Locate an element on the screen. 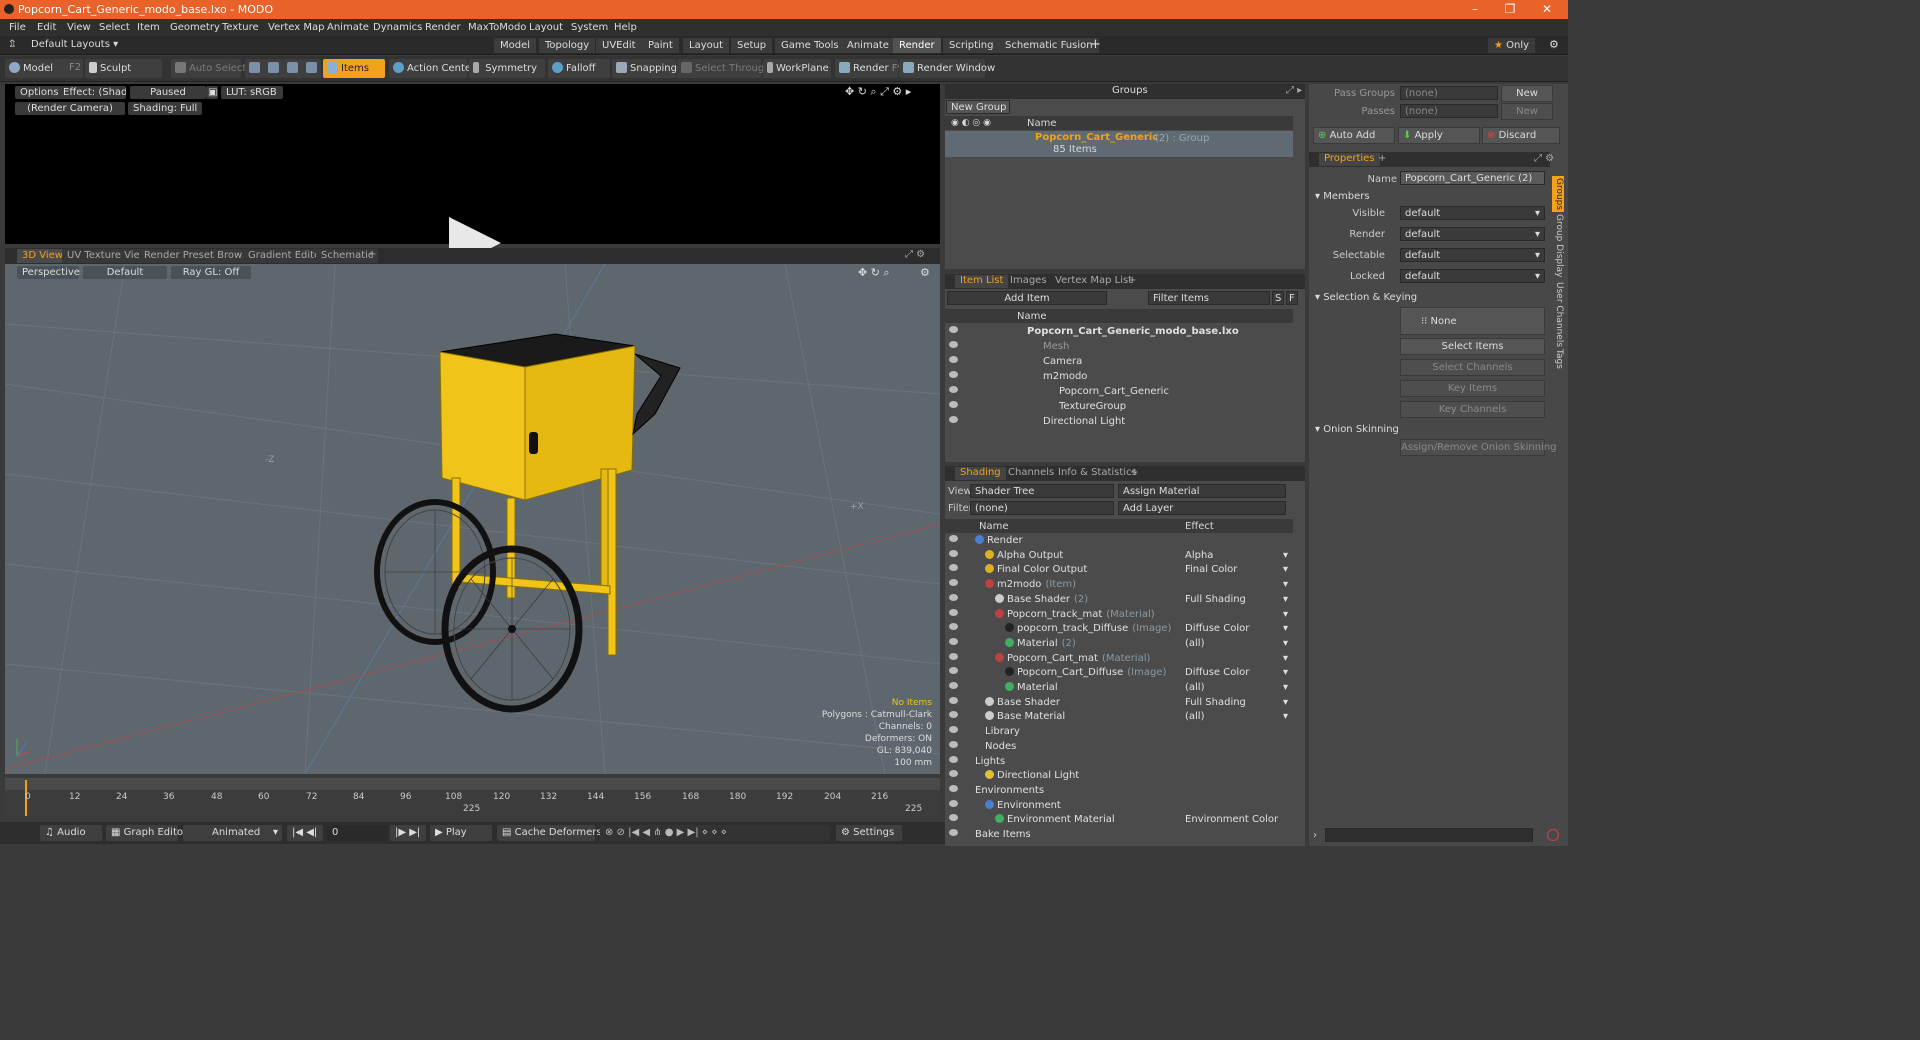 Image resolution: width=1920 pixels, height=1040 pixels. tab-item-list: Item List is located at coordinates (982, 281).